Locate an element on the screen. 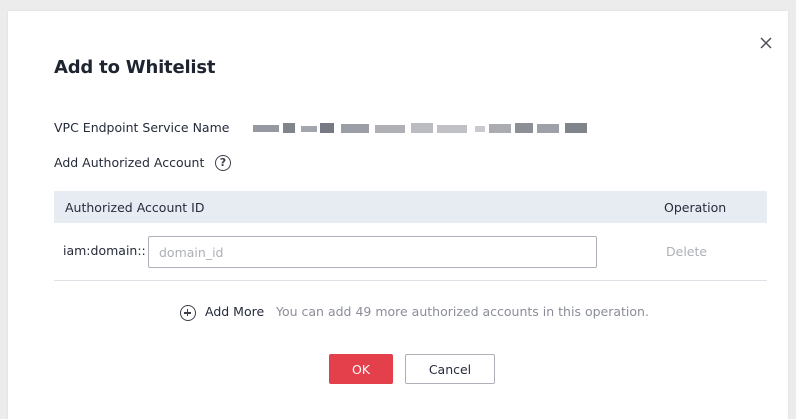  close-icon is located at coordinates (766, 43).